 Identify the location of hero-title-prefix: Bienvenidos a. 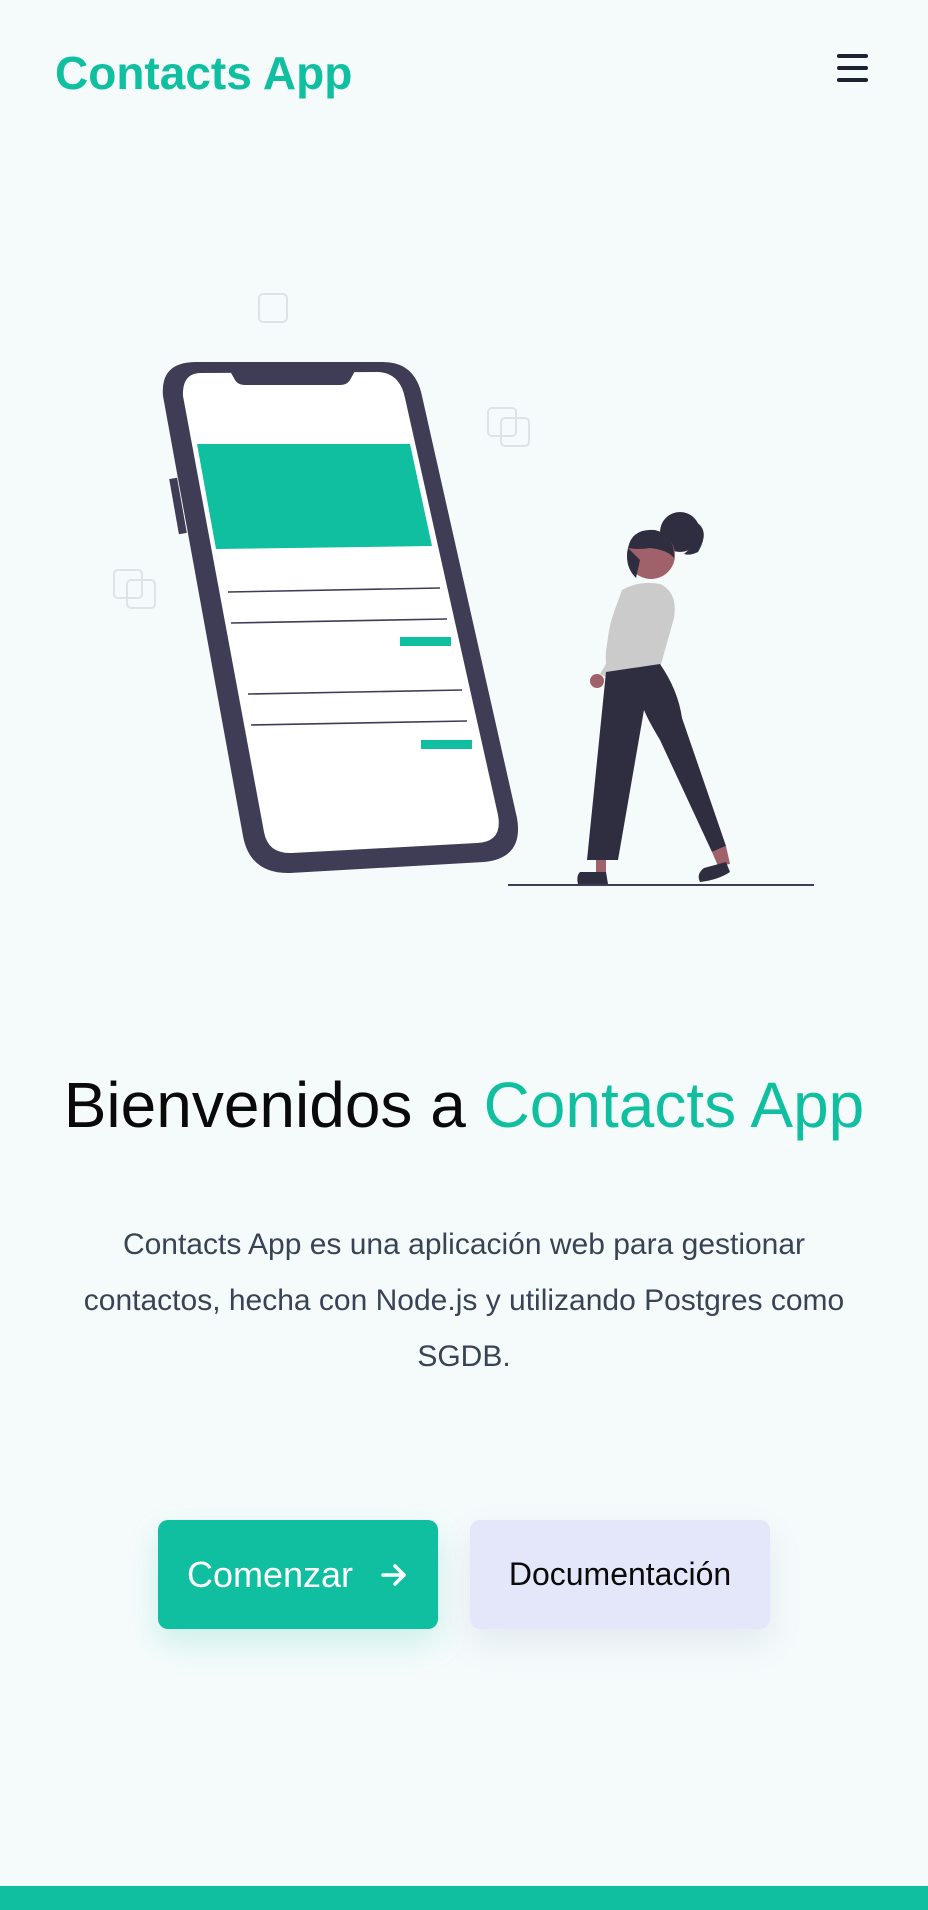
(264, 1105).